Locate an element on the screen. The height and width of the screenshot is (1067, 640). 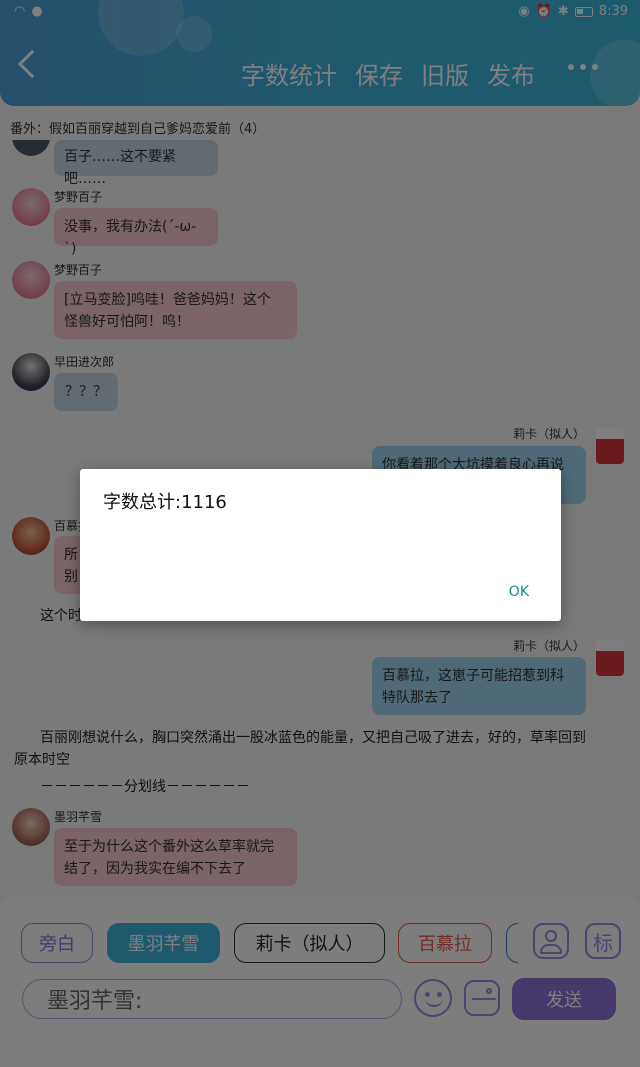
word-count-dialog: 字数总计:1116 OK is located at coordinates (320, 545).